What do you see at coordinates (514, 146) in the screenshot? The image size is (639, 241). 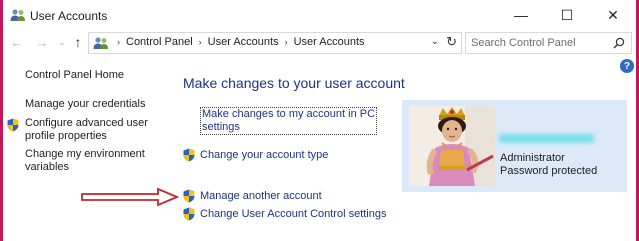 I see `user-account-card: Administrator Password protected` at bounding box center [514, 146].